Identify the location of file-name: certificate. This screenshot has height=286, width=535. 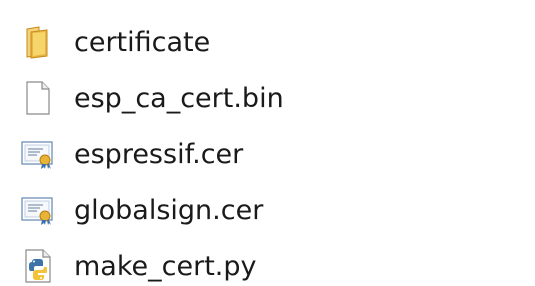
(142, 42).